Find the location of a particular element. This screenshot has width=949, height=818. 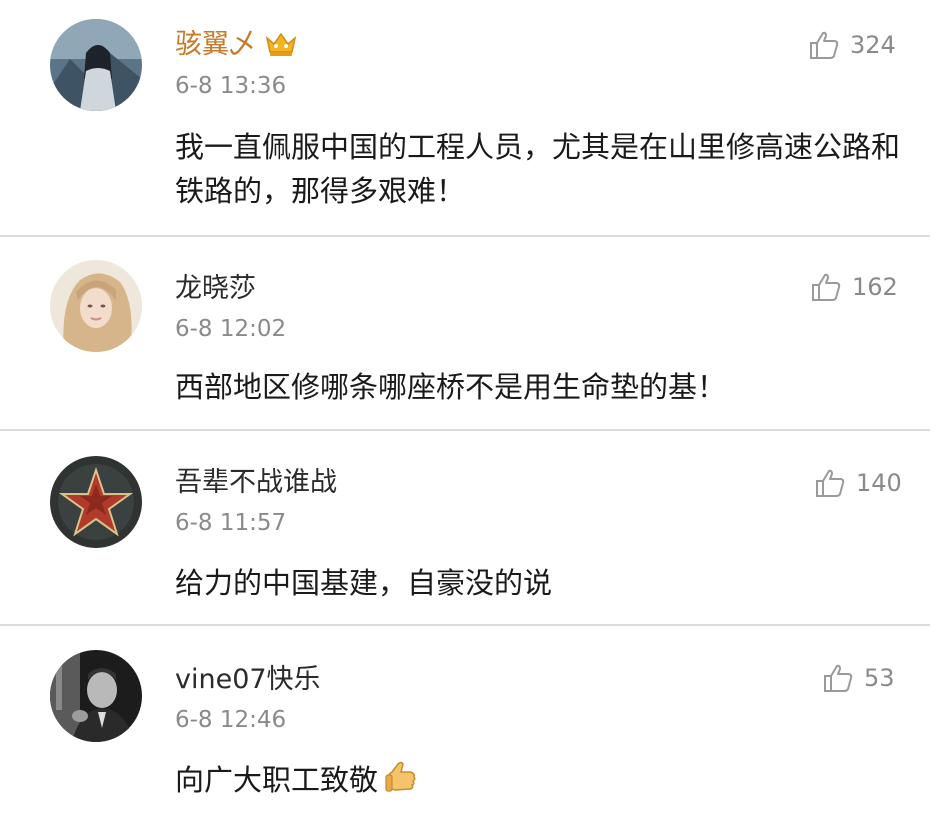

username: 龙晓莎 is located at coordinates (215, 289).